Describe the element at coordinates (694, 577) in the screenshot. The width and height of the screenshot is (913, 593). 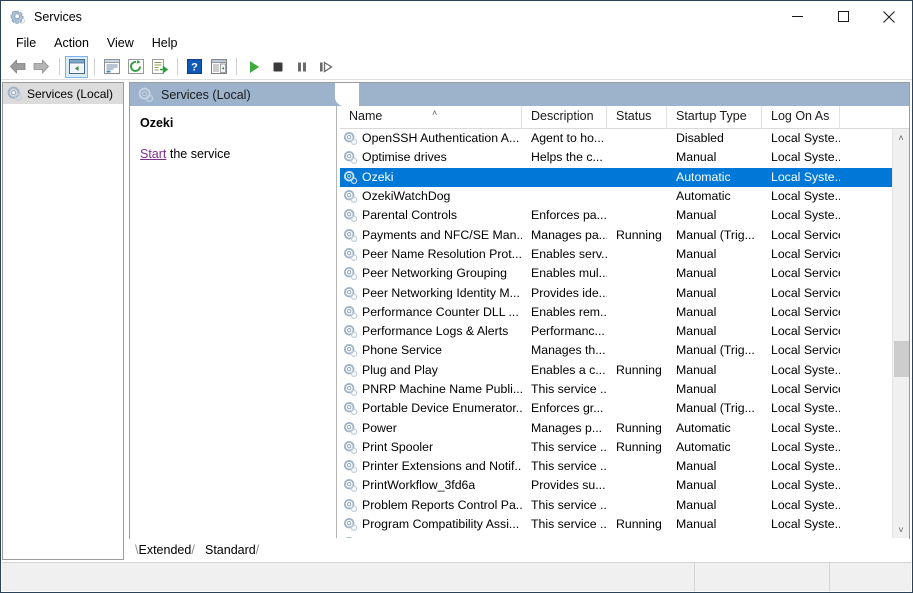
I see `status-bar-divider` at that location.